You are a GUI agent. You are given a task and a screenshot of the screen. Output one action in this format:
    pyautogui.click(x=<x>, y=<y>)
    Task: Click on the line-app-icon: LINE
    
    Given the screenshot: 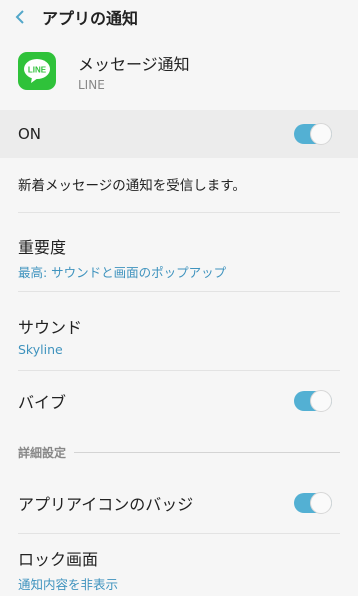 What is the action you would take?
    pyautogui.click(x=37, y=71)
    